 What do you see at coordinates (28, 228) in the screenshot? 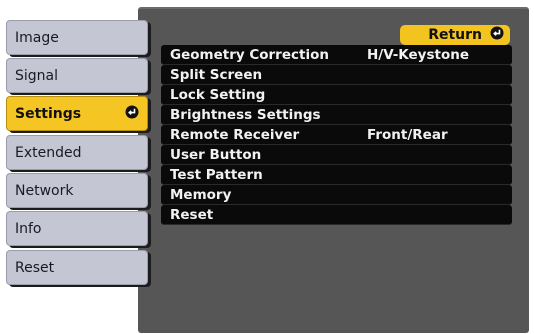
I see `sidebar-item-label: Info` at bounding box center [28, 228].